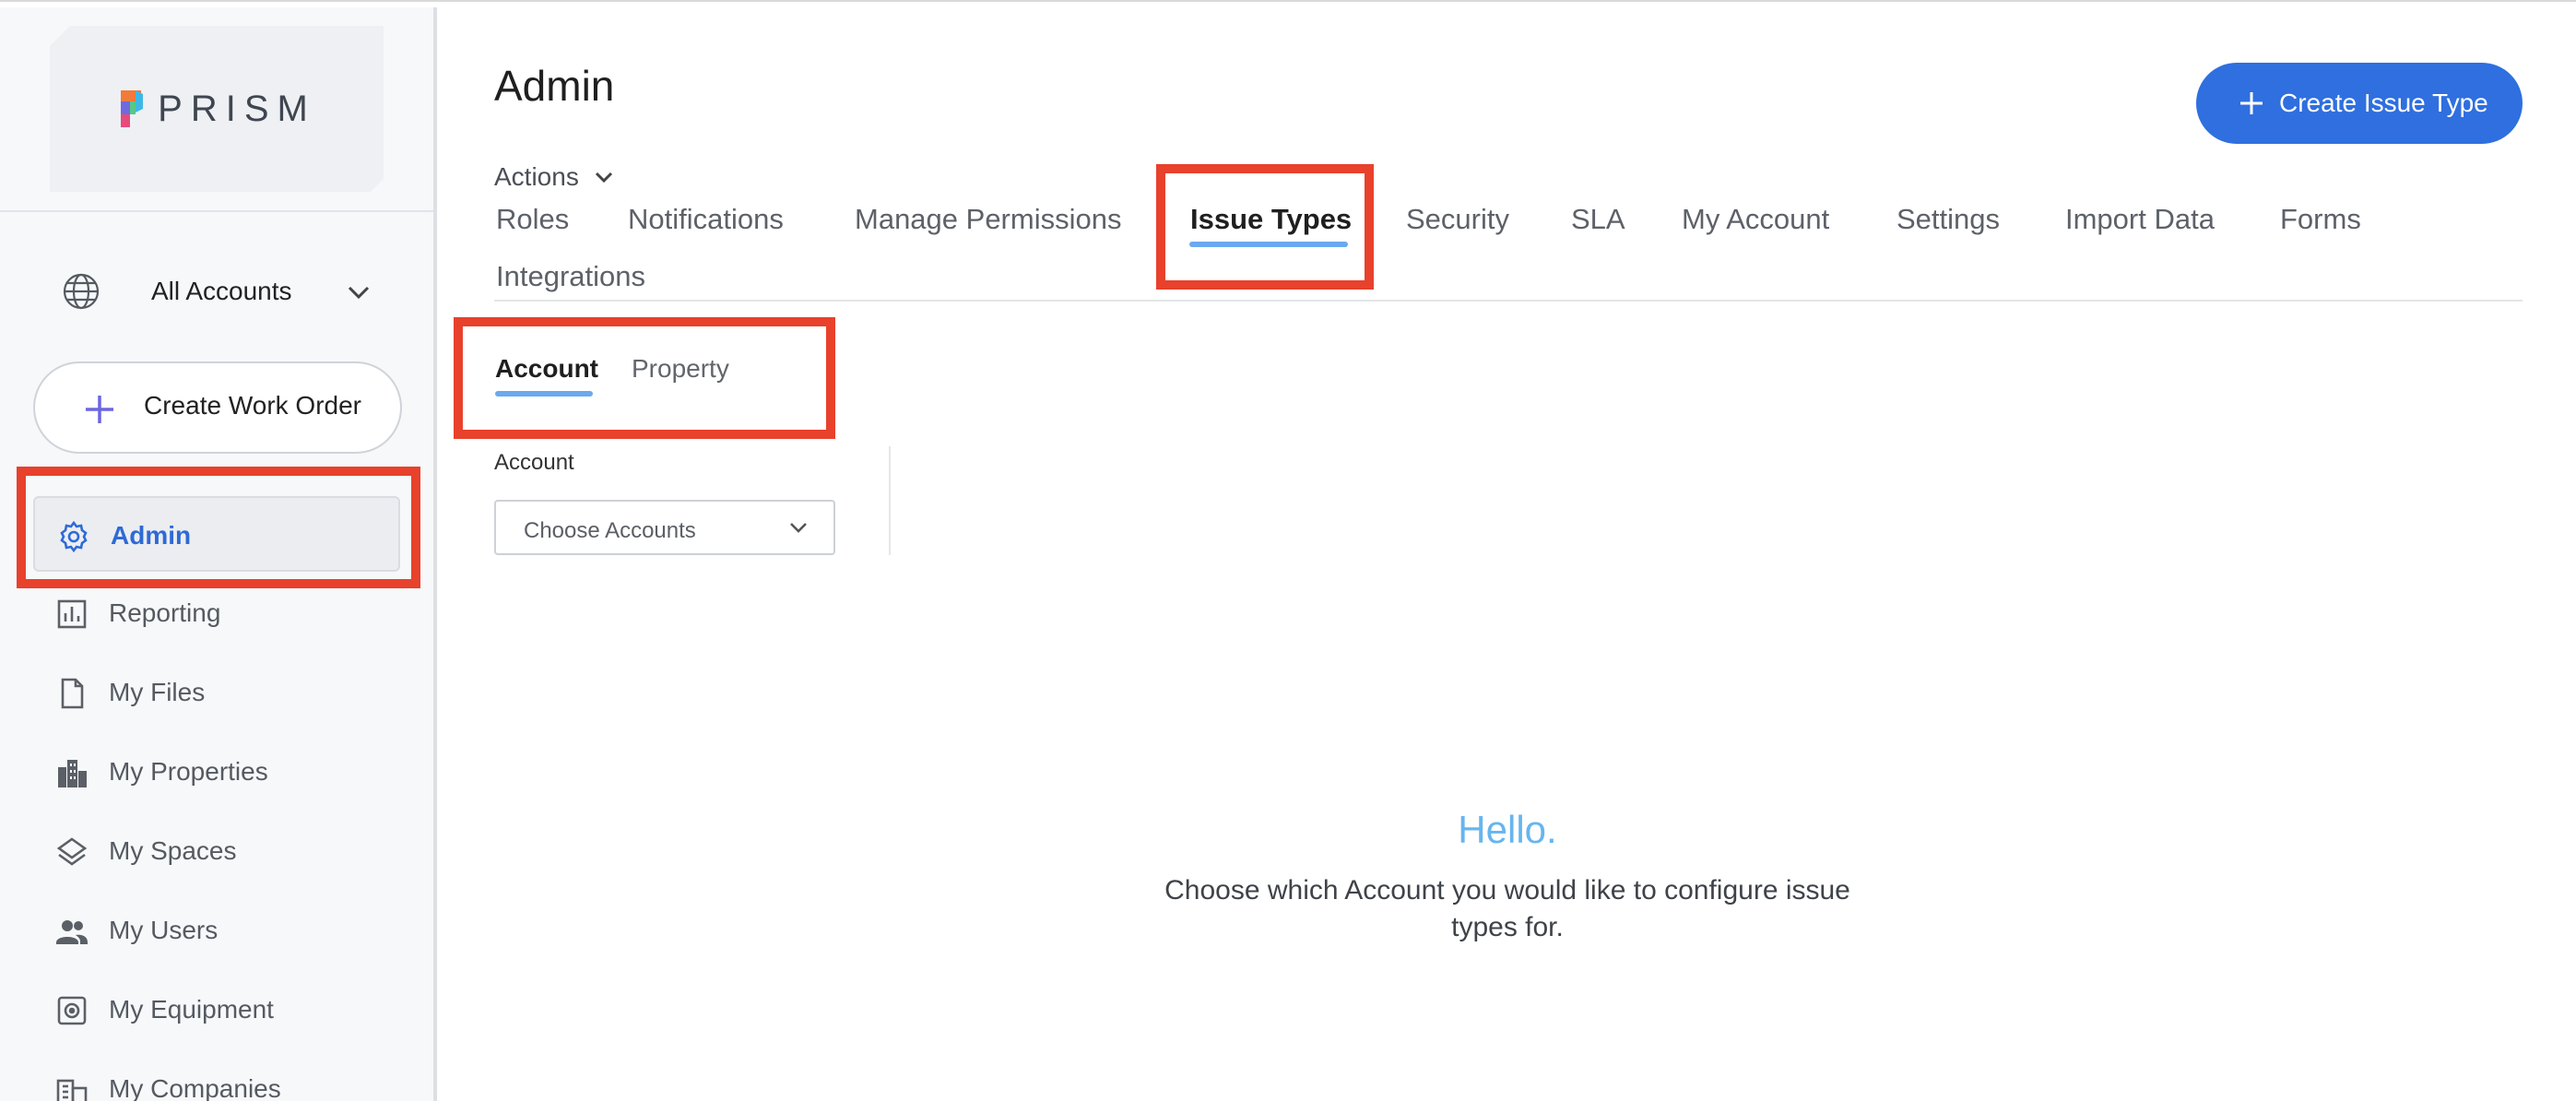 This screenshot has width=2576, height=1101. I want to click on sidebar-item-reporting: Reporting, so click(216, 613).